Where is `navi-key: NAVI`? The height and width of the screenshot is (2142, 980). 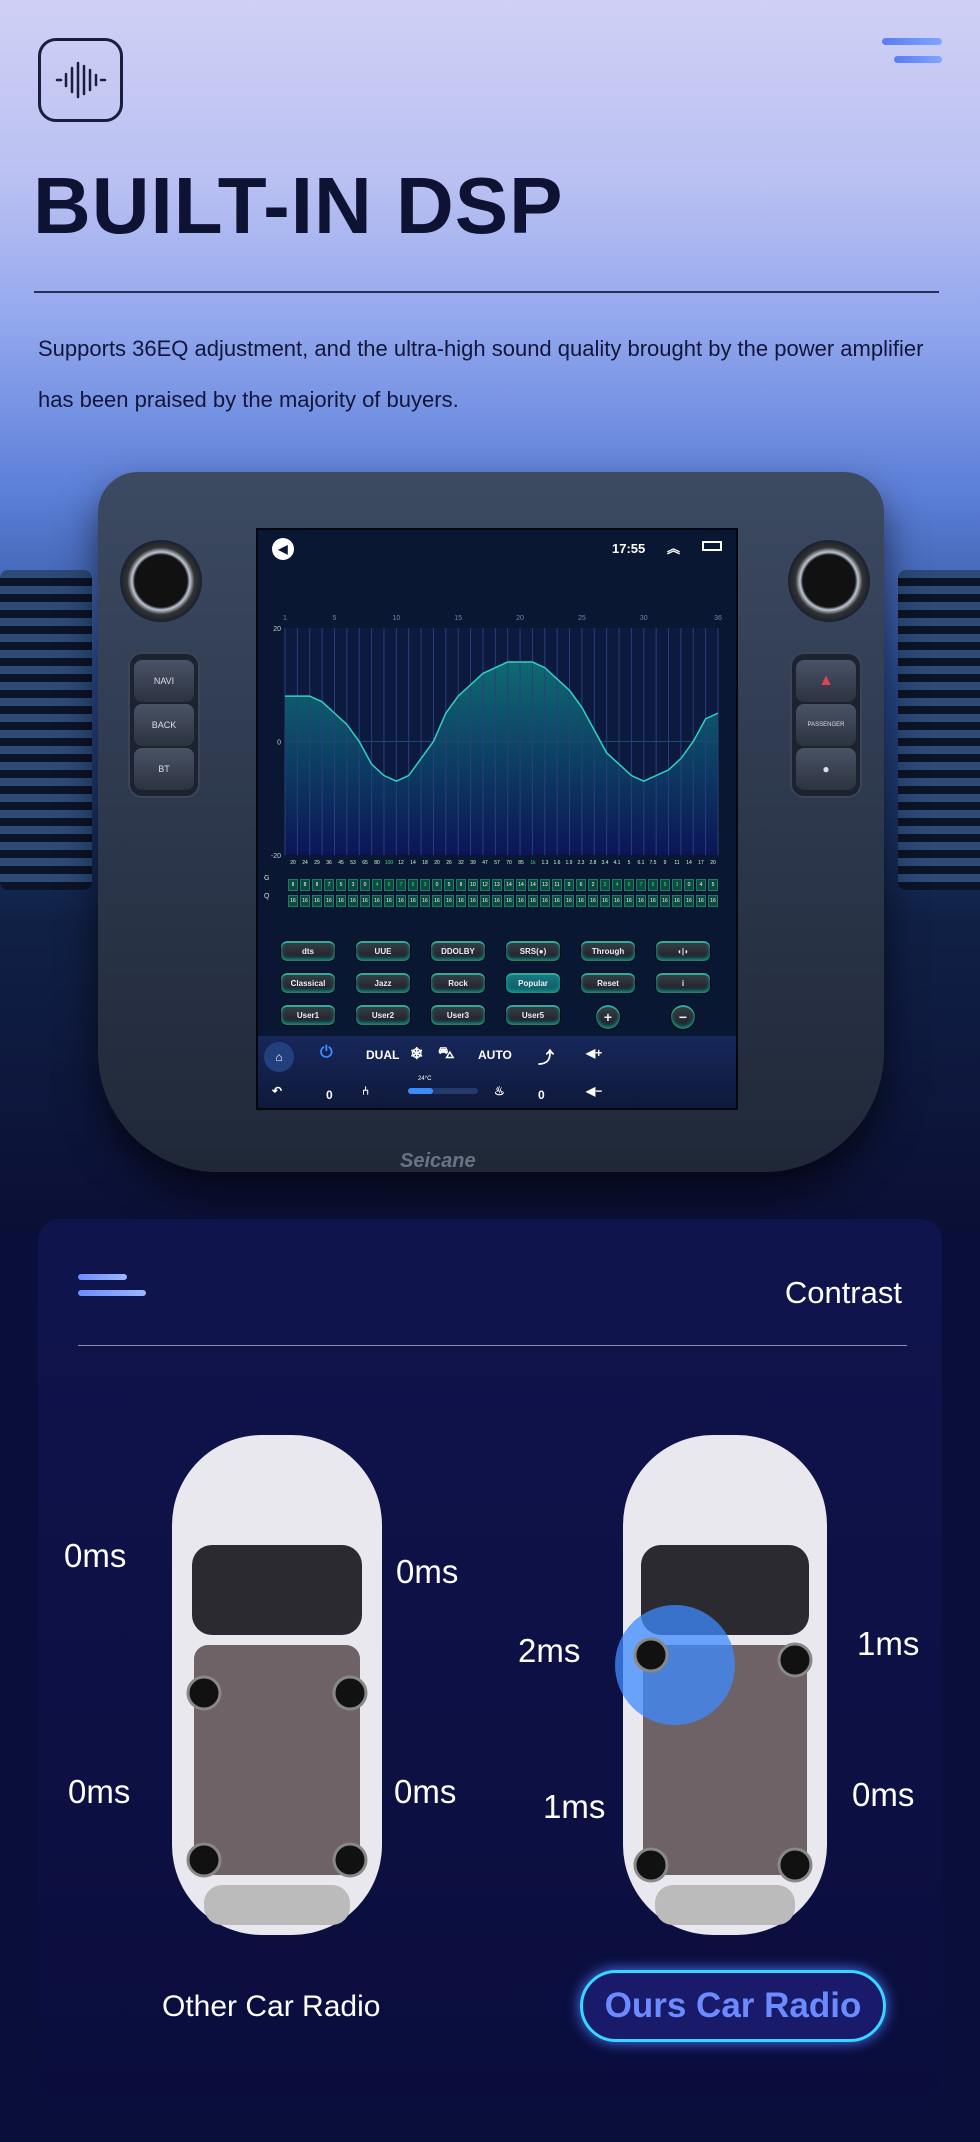 navi-key: NAVI is located at coordinates (164, 681).